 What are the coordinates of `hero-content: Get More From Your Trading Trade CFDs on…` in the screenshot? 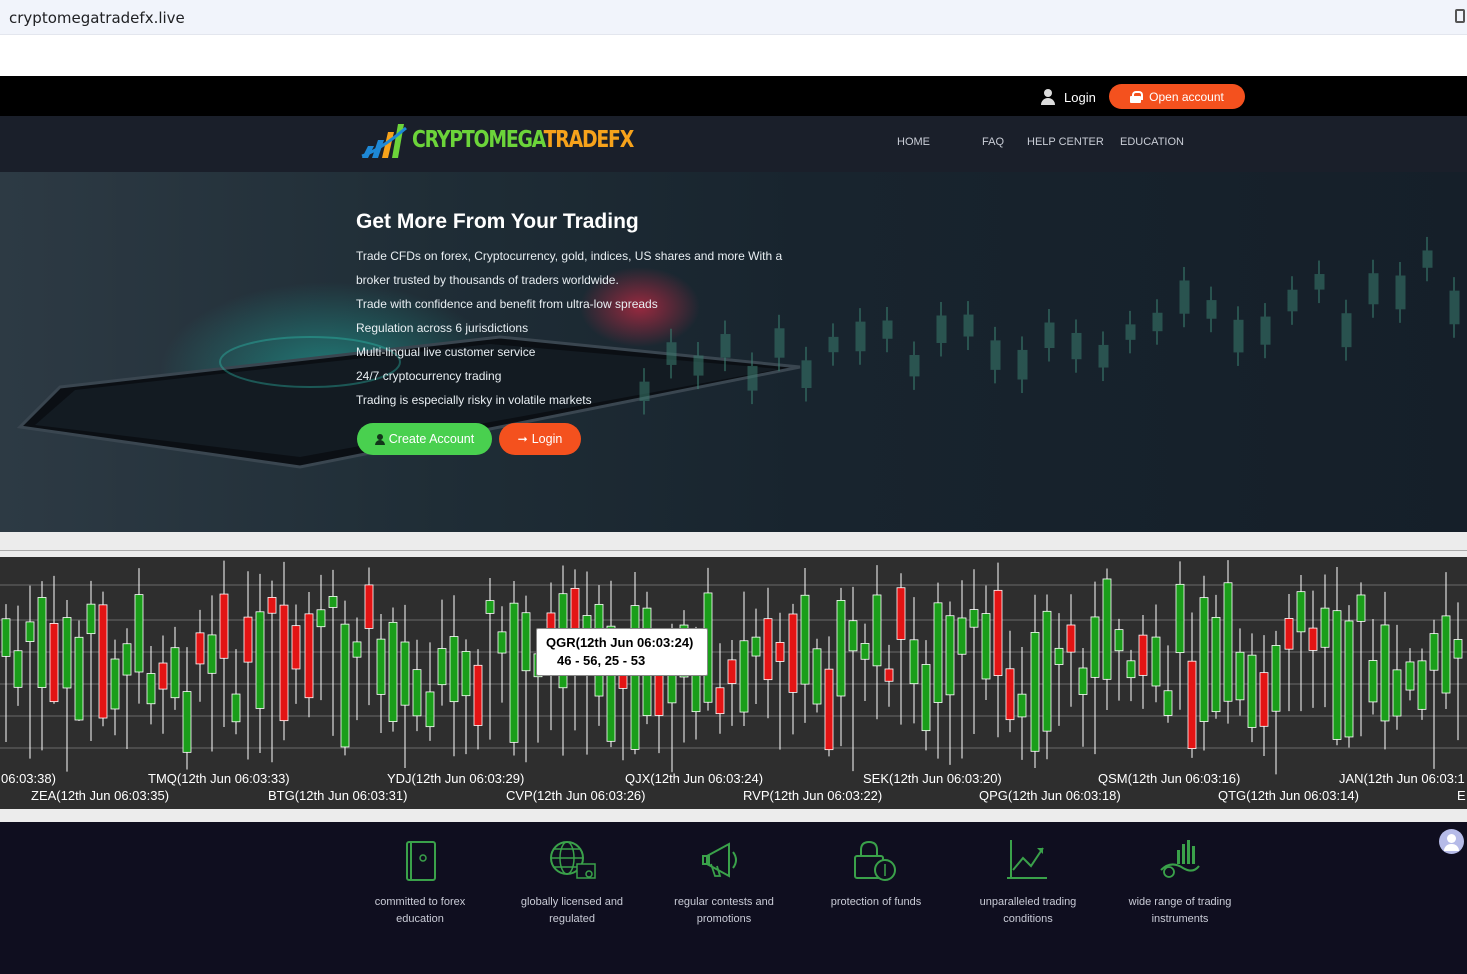 It's located at (569, 311).